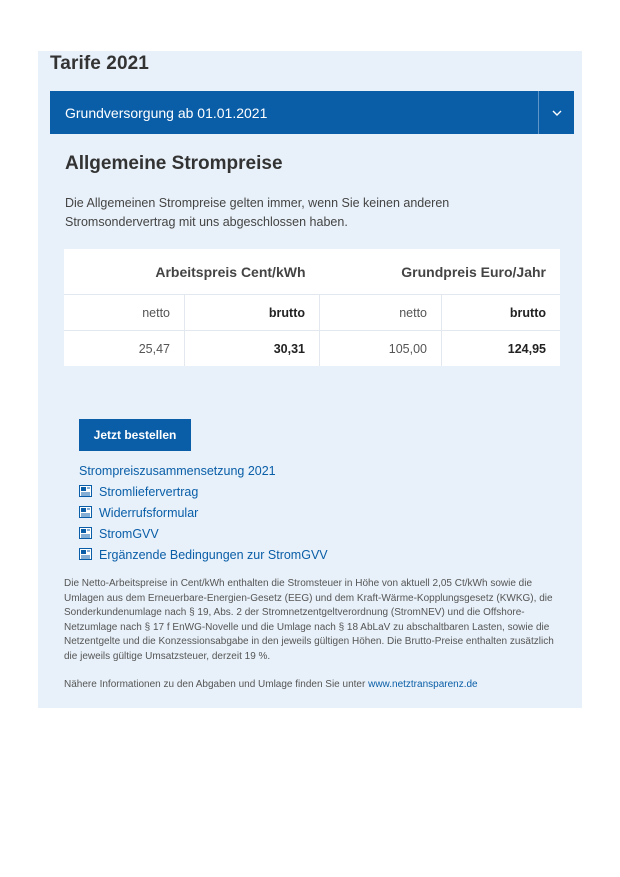  What do you see at coordinates (174, 163) in the screenshot?
I see `section-title: Allgemeine Strompreise` at bounding box center [174, 163].